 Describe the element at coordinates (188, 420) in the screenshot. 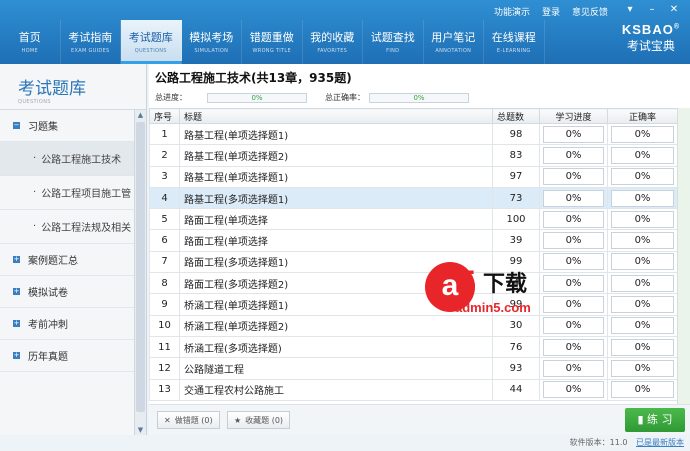

I see `wrong-questions-button: ✕ 做错题 (0)` at that location.